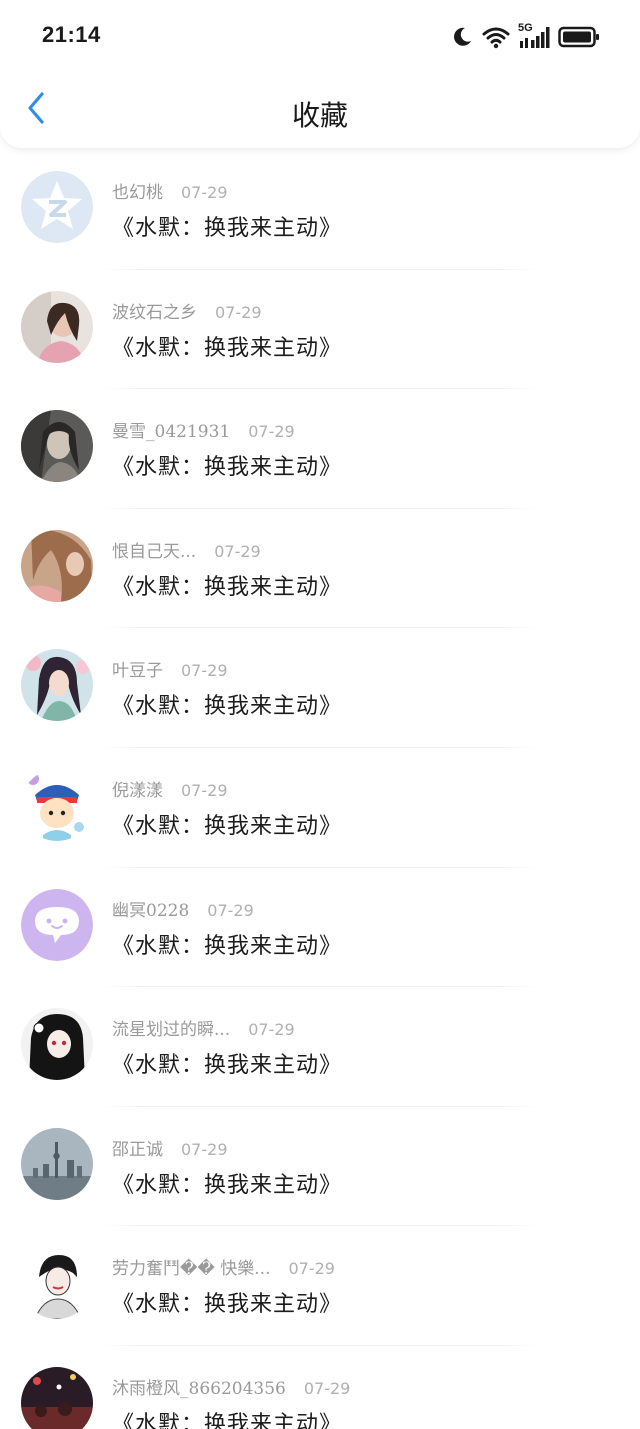 The height and width of the screenshot is (1429, 640). I want to click on item-meta: 波纹石之乡 07-29, so click(187, 310).